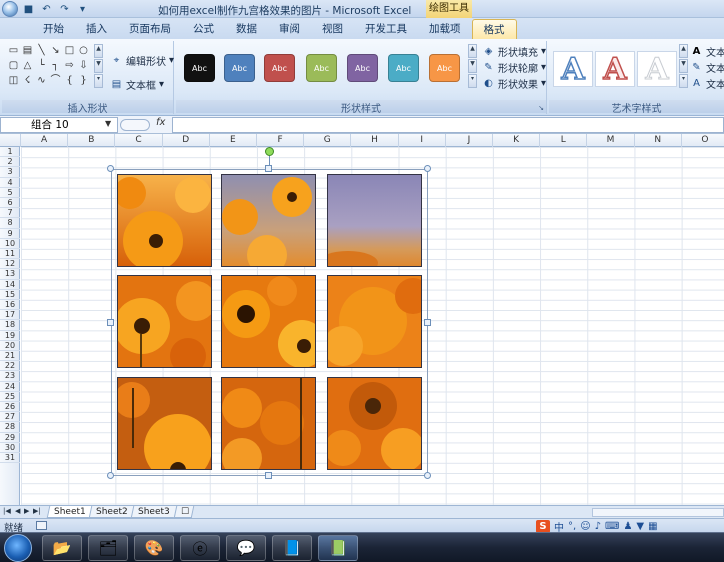  What do you see at coordinates (96, 29) in the screenshot?
I see `tab-insert: 插入` at bounding box center [96, 29].